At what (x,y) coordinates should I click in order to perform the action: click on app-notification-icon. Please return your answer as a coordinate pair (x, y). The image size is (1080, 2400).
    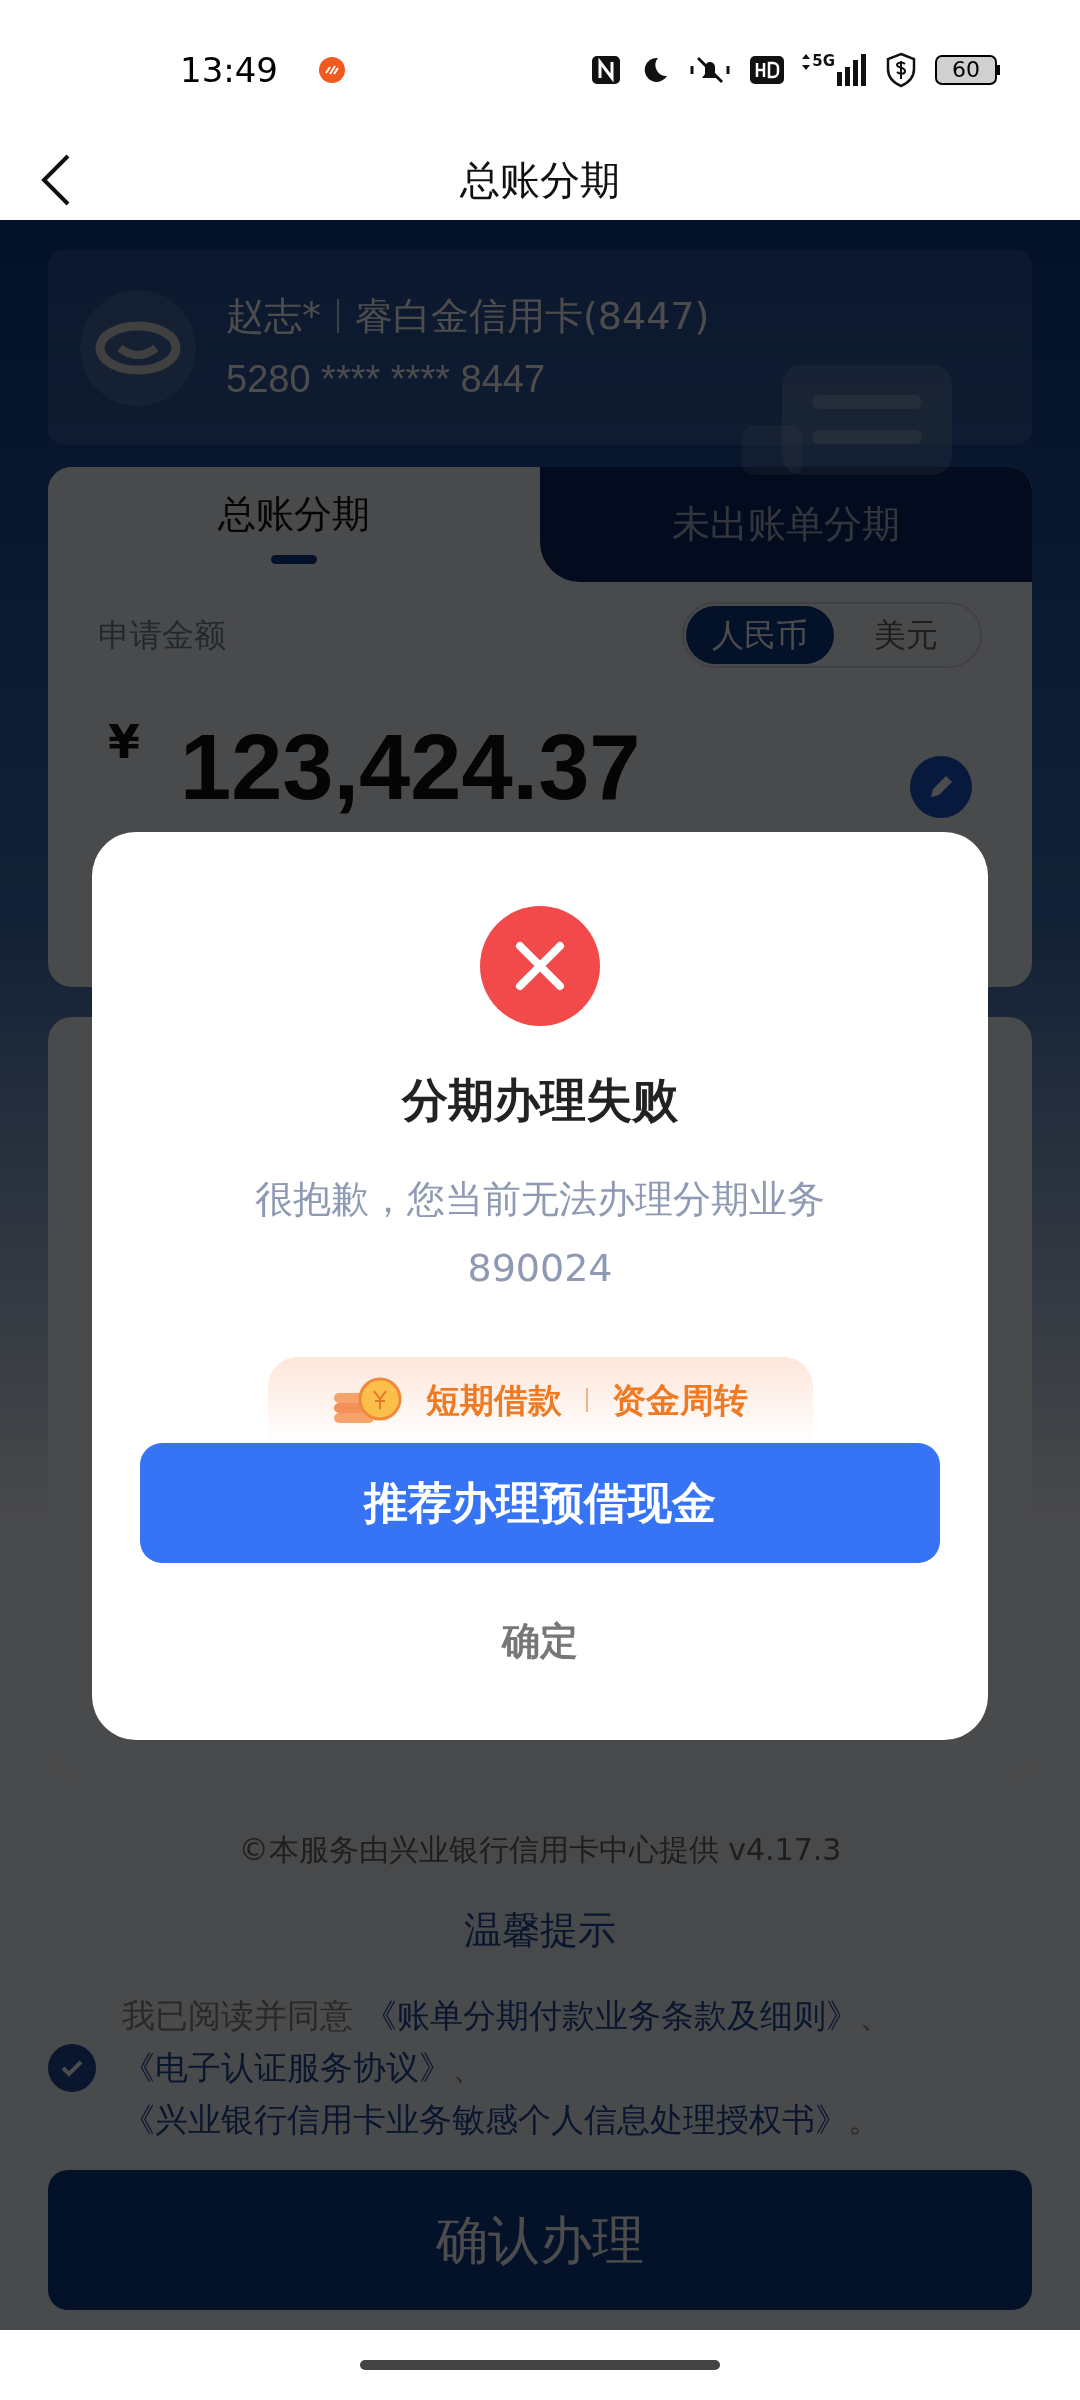
    Looking at the image, I should click on (332, 70).